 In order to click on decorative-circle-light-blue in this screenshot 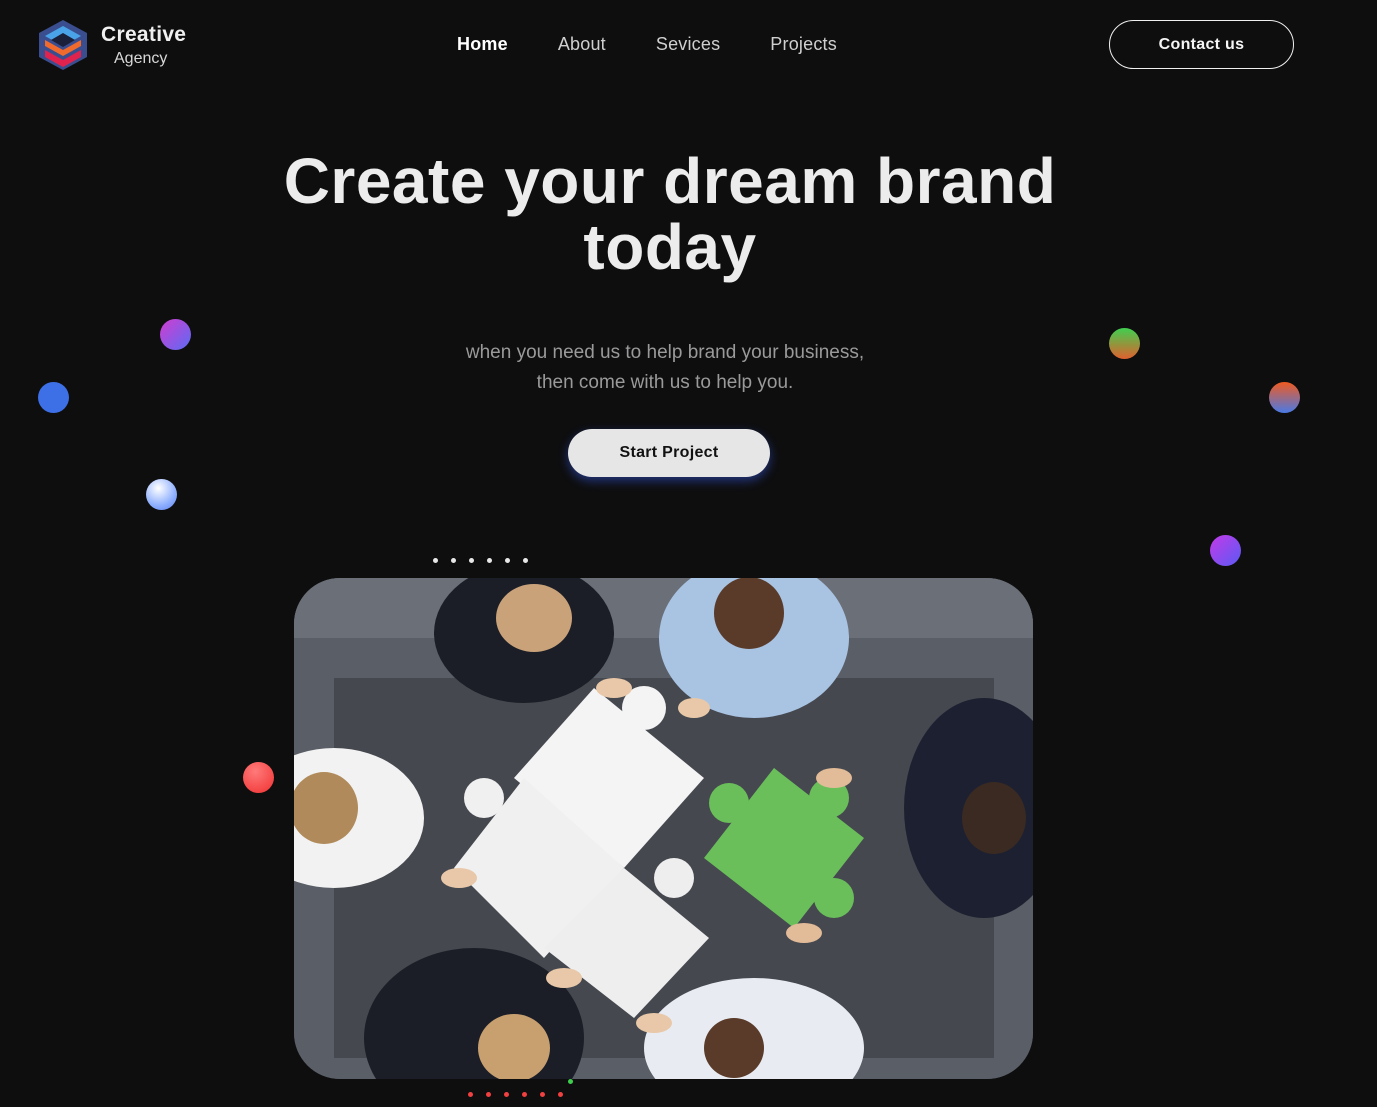, I will do `click(161, 494)`.